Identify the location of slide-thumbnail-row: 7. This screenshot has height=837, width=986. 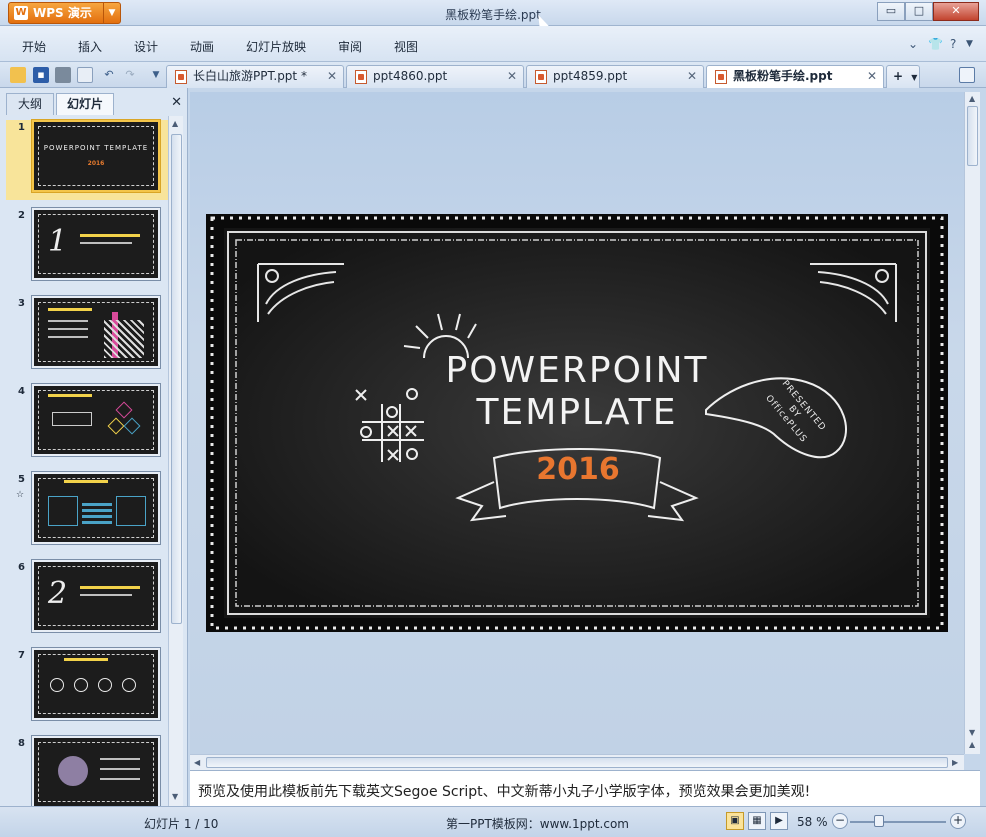
(87, 688).